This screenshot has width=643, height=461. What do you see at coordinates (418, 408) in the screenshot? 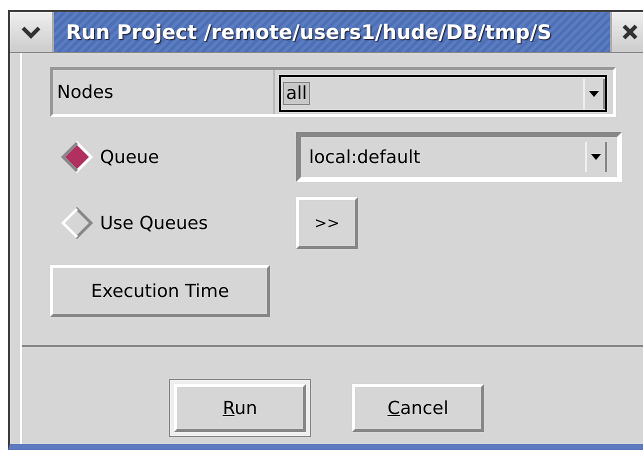
I see `dialog-button: Cancel` at bounding box center [418, 408].